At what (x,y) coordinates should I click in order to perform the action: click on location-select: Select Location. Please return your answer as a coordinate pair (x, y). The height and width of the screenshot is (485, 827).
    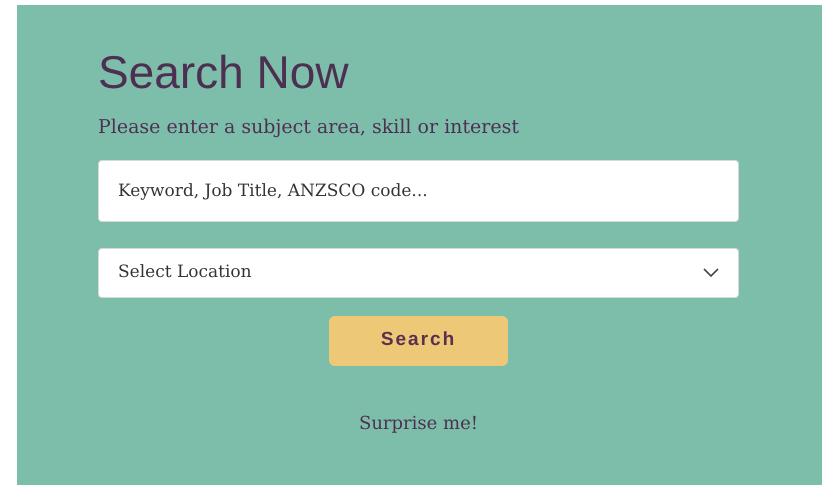
    Looking at the image, I should click on (418, 273).